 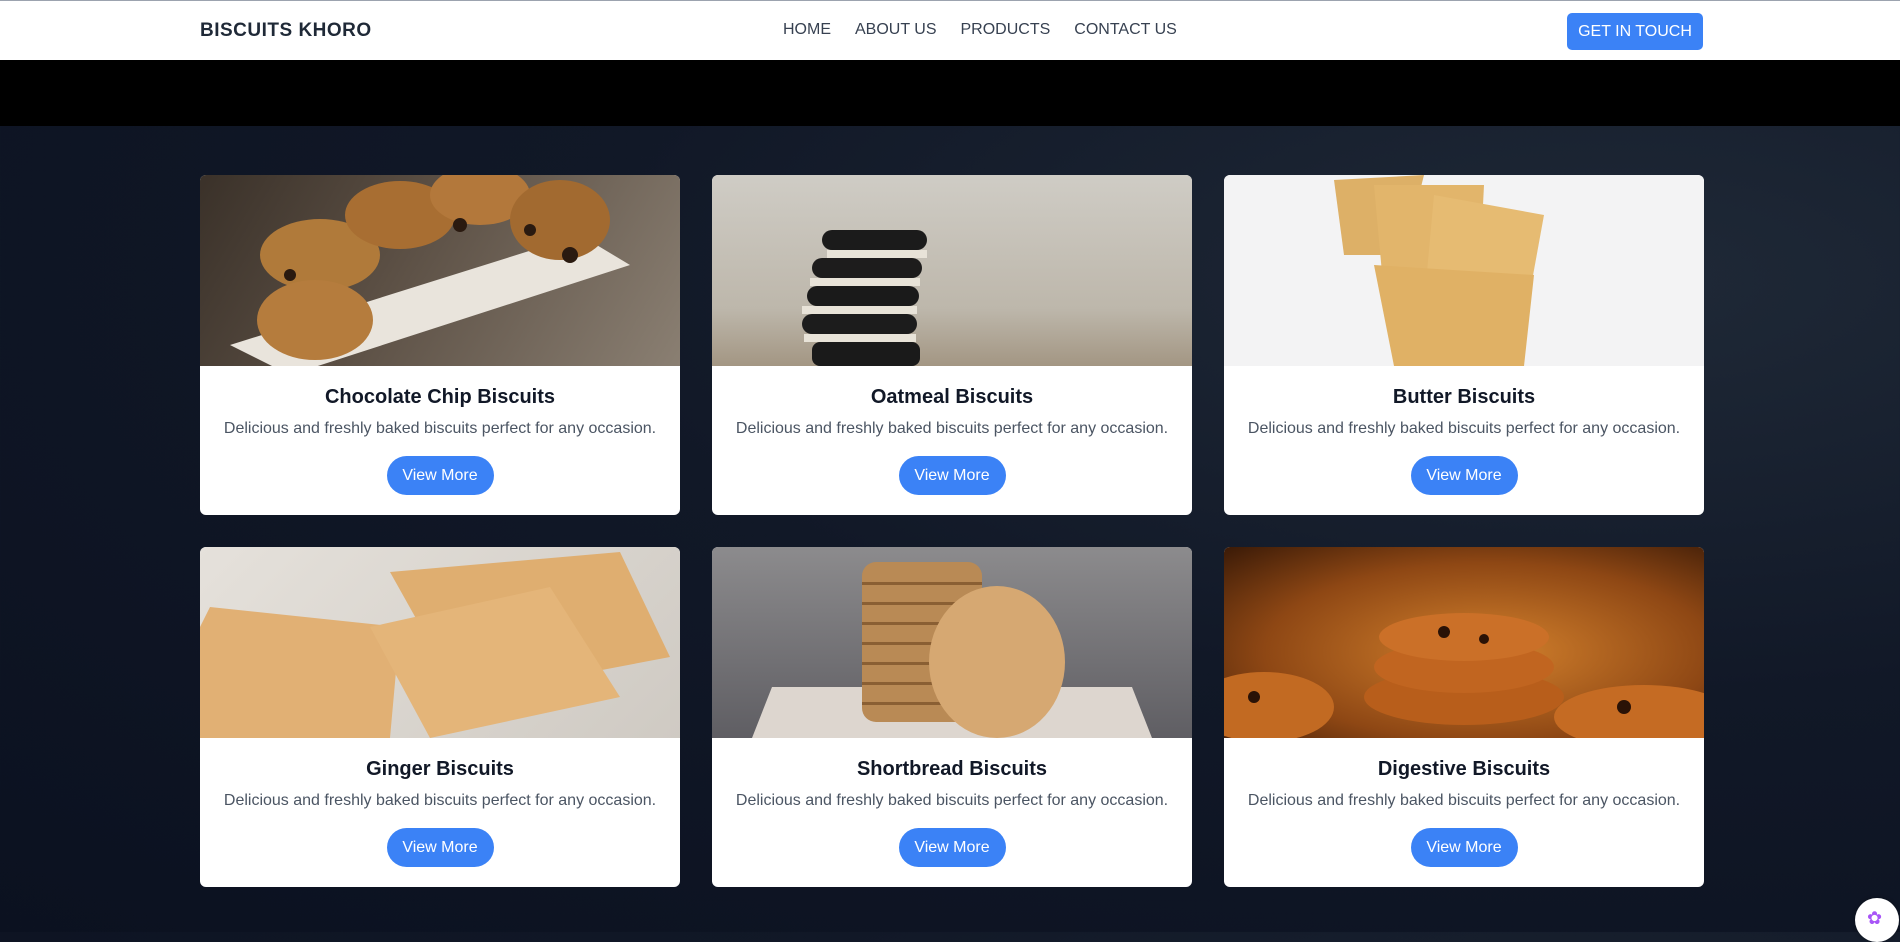 I want to click on ginger-biscuits-image, so click(x=435, y=645).